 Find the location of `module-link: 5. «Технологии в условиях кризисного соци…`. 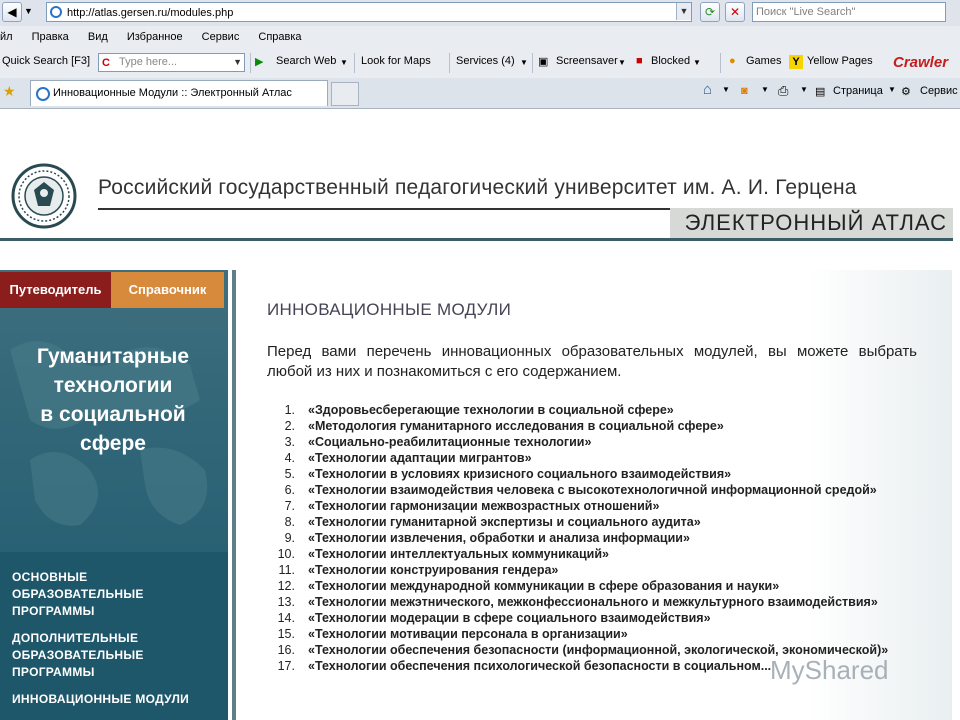

module-link: 5. «Технологии в условиях кризисного соци… is located at coordinates (597, 474).